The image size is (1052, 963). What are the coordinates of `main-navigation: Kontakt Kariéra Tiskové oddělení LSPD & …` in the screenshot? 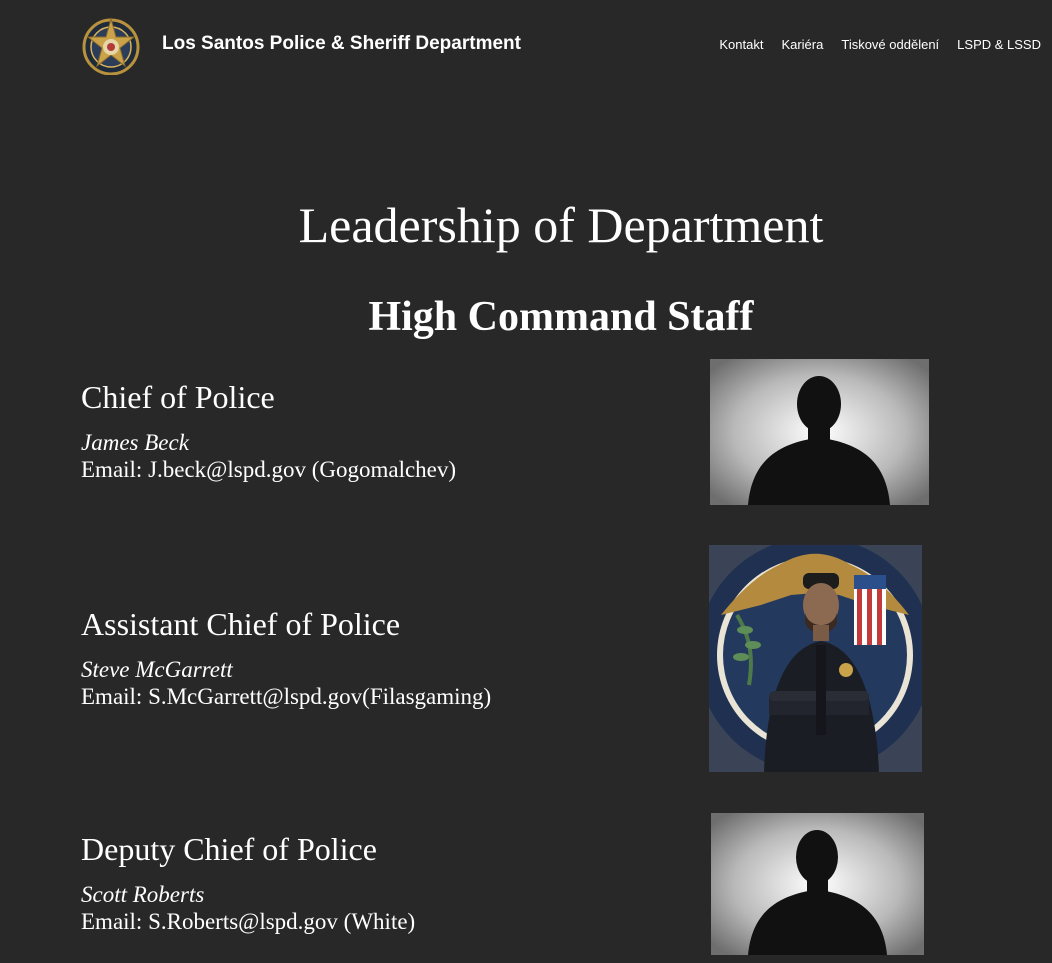 It's located at (880, 44).